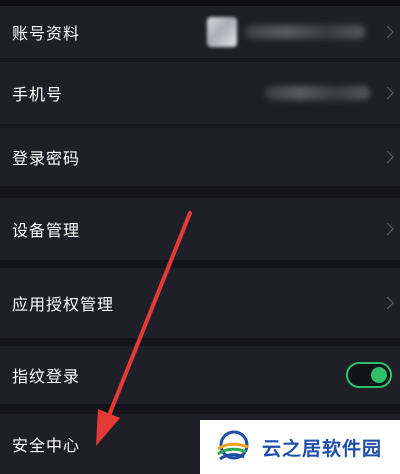 The width and height of the screenshot is (400, 474). What do you see at coordinates (46, 33) in the screenshot?
I see `settings-row-label: 账号资料` at bounding box center [46, 33].